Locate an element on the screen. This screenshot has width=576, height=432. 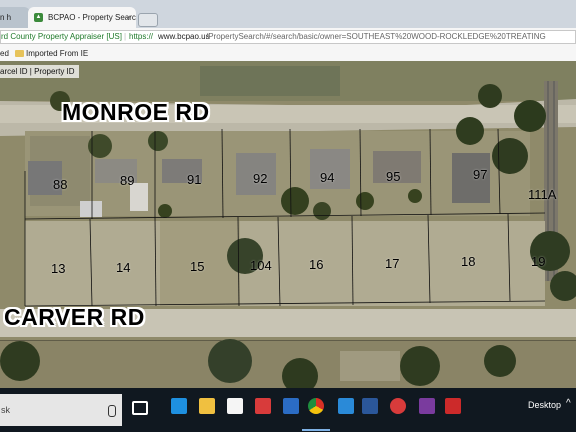
site-identity: rd County Property Appraiser [US] is located at coordinates (61, 37).